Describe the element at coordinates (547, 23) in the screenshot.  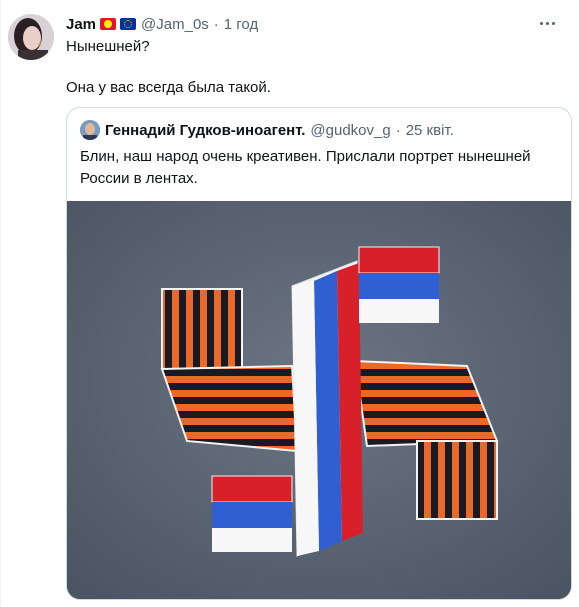
I see `more-dots-icon` at that location.